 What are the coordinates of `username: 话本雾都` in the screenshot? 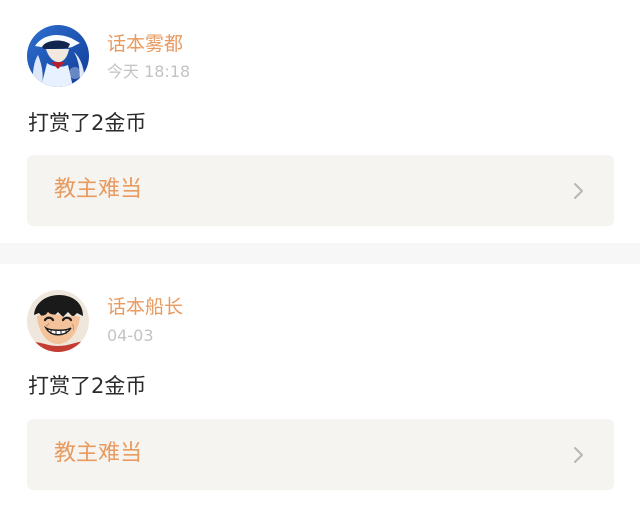 It's located at (145, 44).